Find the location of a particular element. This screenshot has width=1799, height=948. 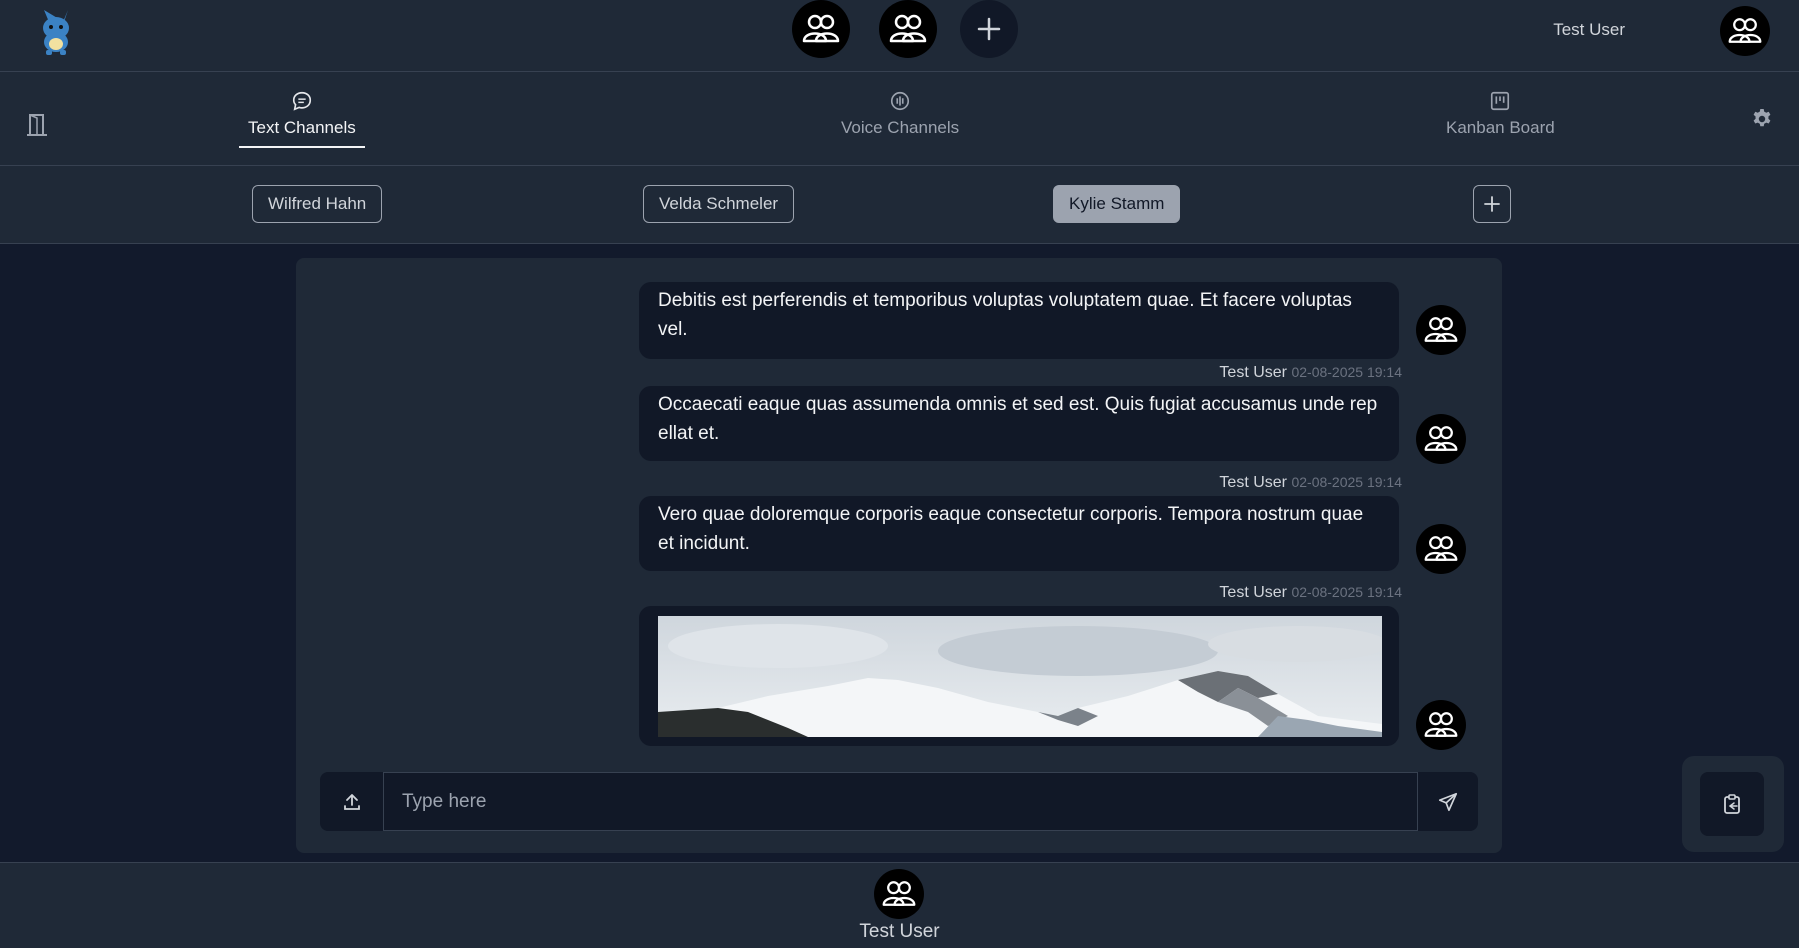

channel-kylie-stamm: Kylie Stamm is located at coordinates (1117, 204).